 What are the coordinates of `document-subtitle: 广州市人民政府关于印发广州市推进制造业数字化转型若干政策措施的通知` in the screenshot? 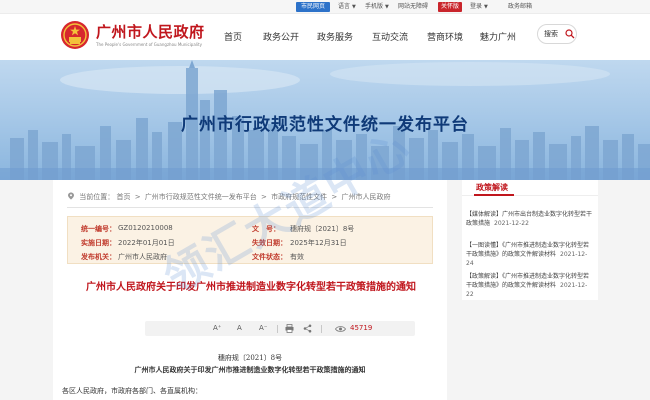 It's located at (250, 369).